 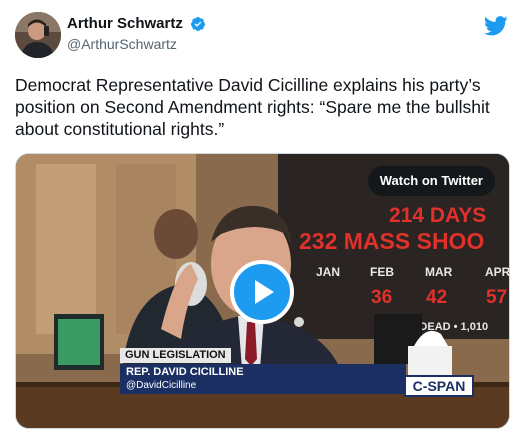 What do you see at coordinates (496, 297) in the screenshot?
I see `board-value-apr: 57` at bounding box center [496, 297].